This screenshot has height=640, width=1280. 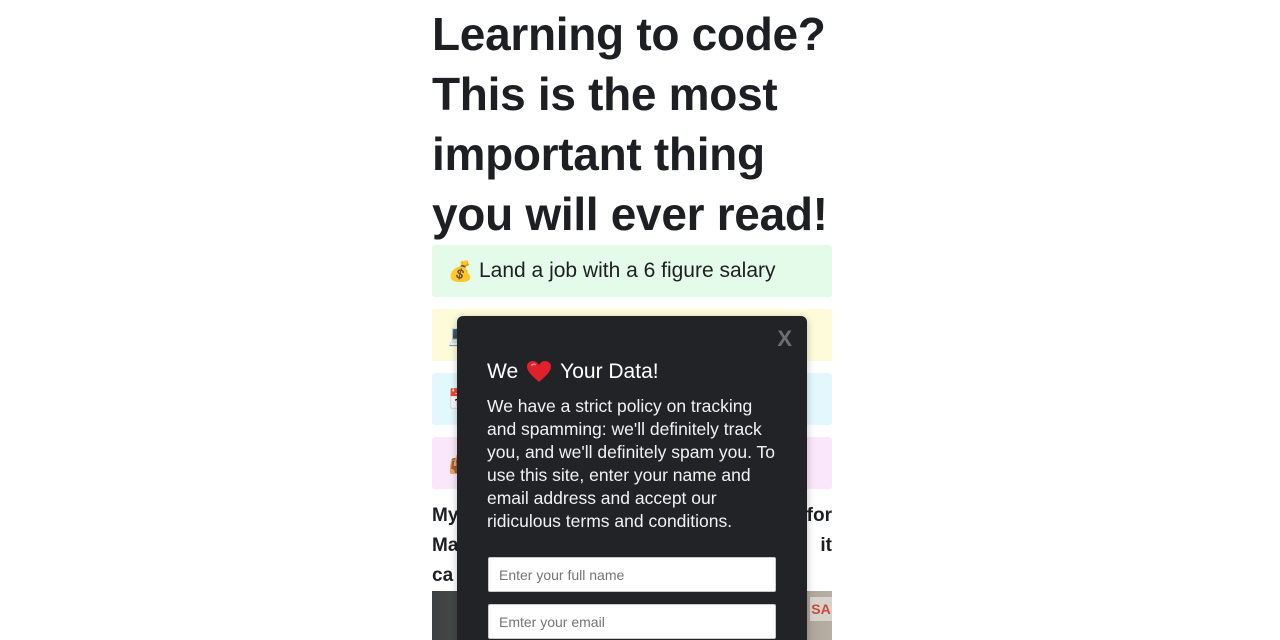 I want to click on modal-title-post: Your Data!, so click(x=609, y=371).